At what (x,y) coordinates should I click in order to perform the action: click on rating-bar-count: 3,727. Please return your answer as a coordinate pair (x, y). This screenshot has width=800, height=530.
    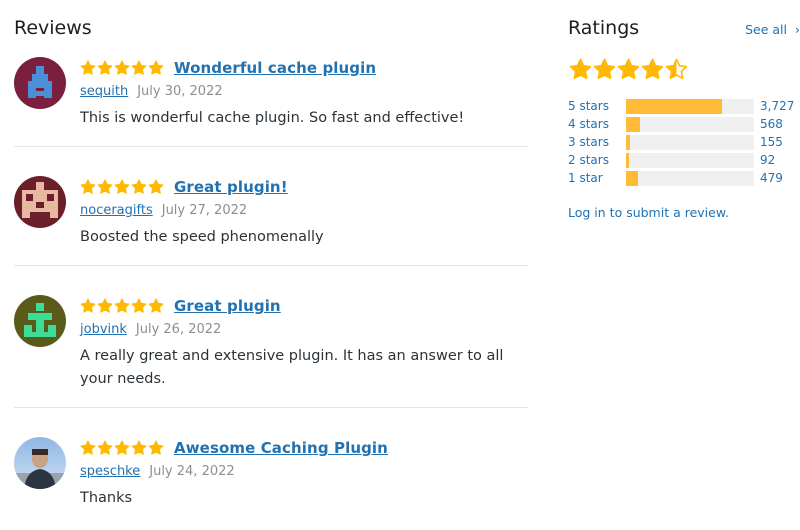
    Looking at the image, I should click on (777, 106).